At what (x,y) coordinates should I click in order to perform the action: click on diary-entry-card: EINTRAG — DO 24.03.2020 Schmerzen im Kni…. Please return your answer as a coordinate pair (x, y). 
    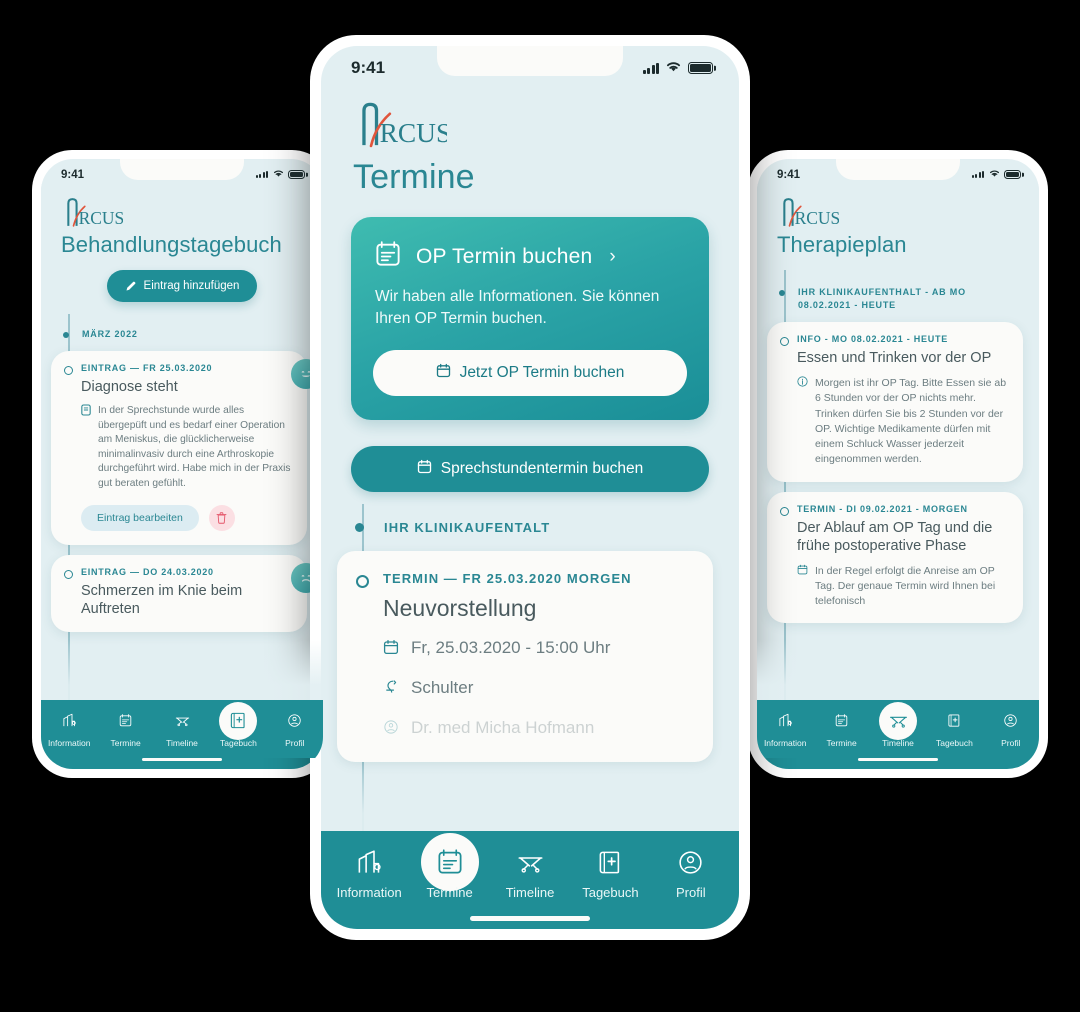
    Looking at the image, I should click on (186, 594).